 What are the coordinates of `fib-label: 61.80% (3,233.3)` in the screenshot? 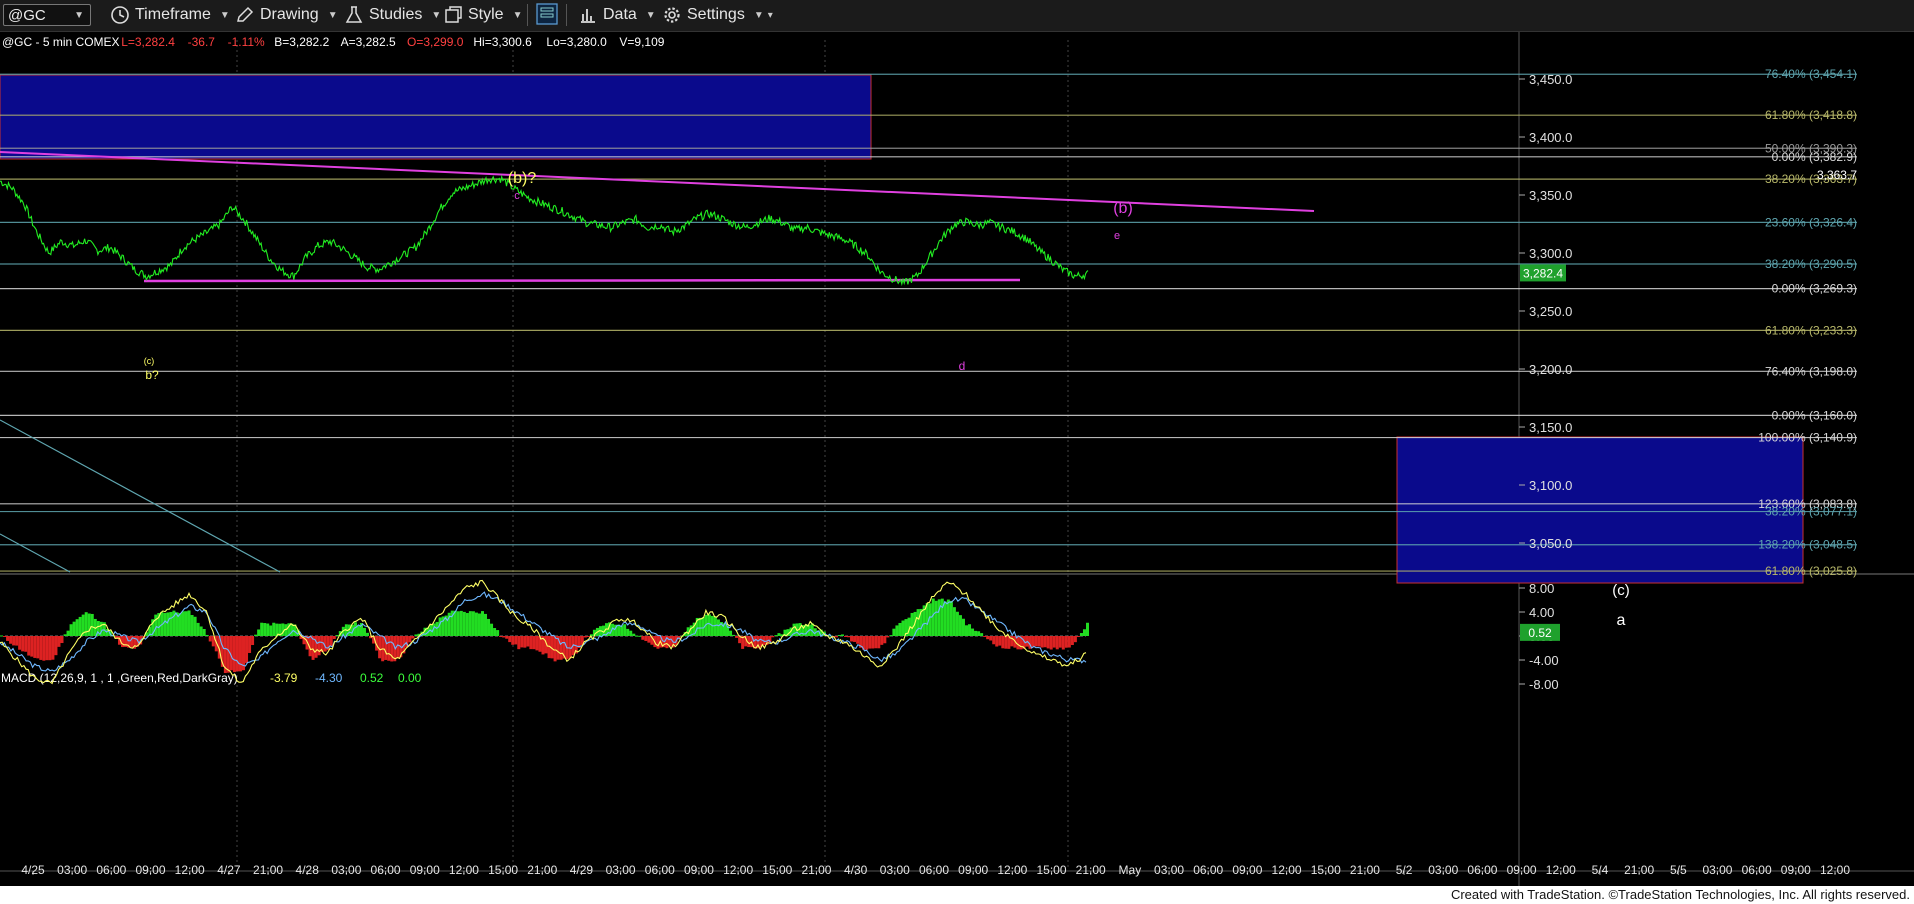 It's located at (1811, 330).